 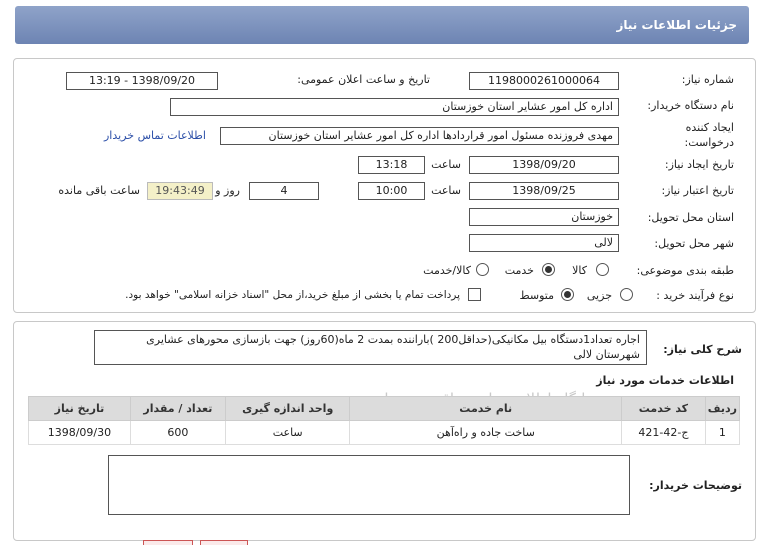 I want to click on category-radio-goods, so click(x=602, y=269).